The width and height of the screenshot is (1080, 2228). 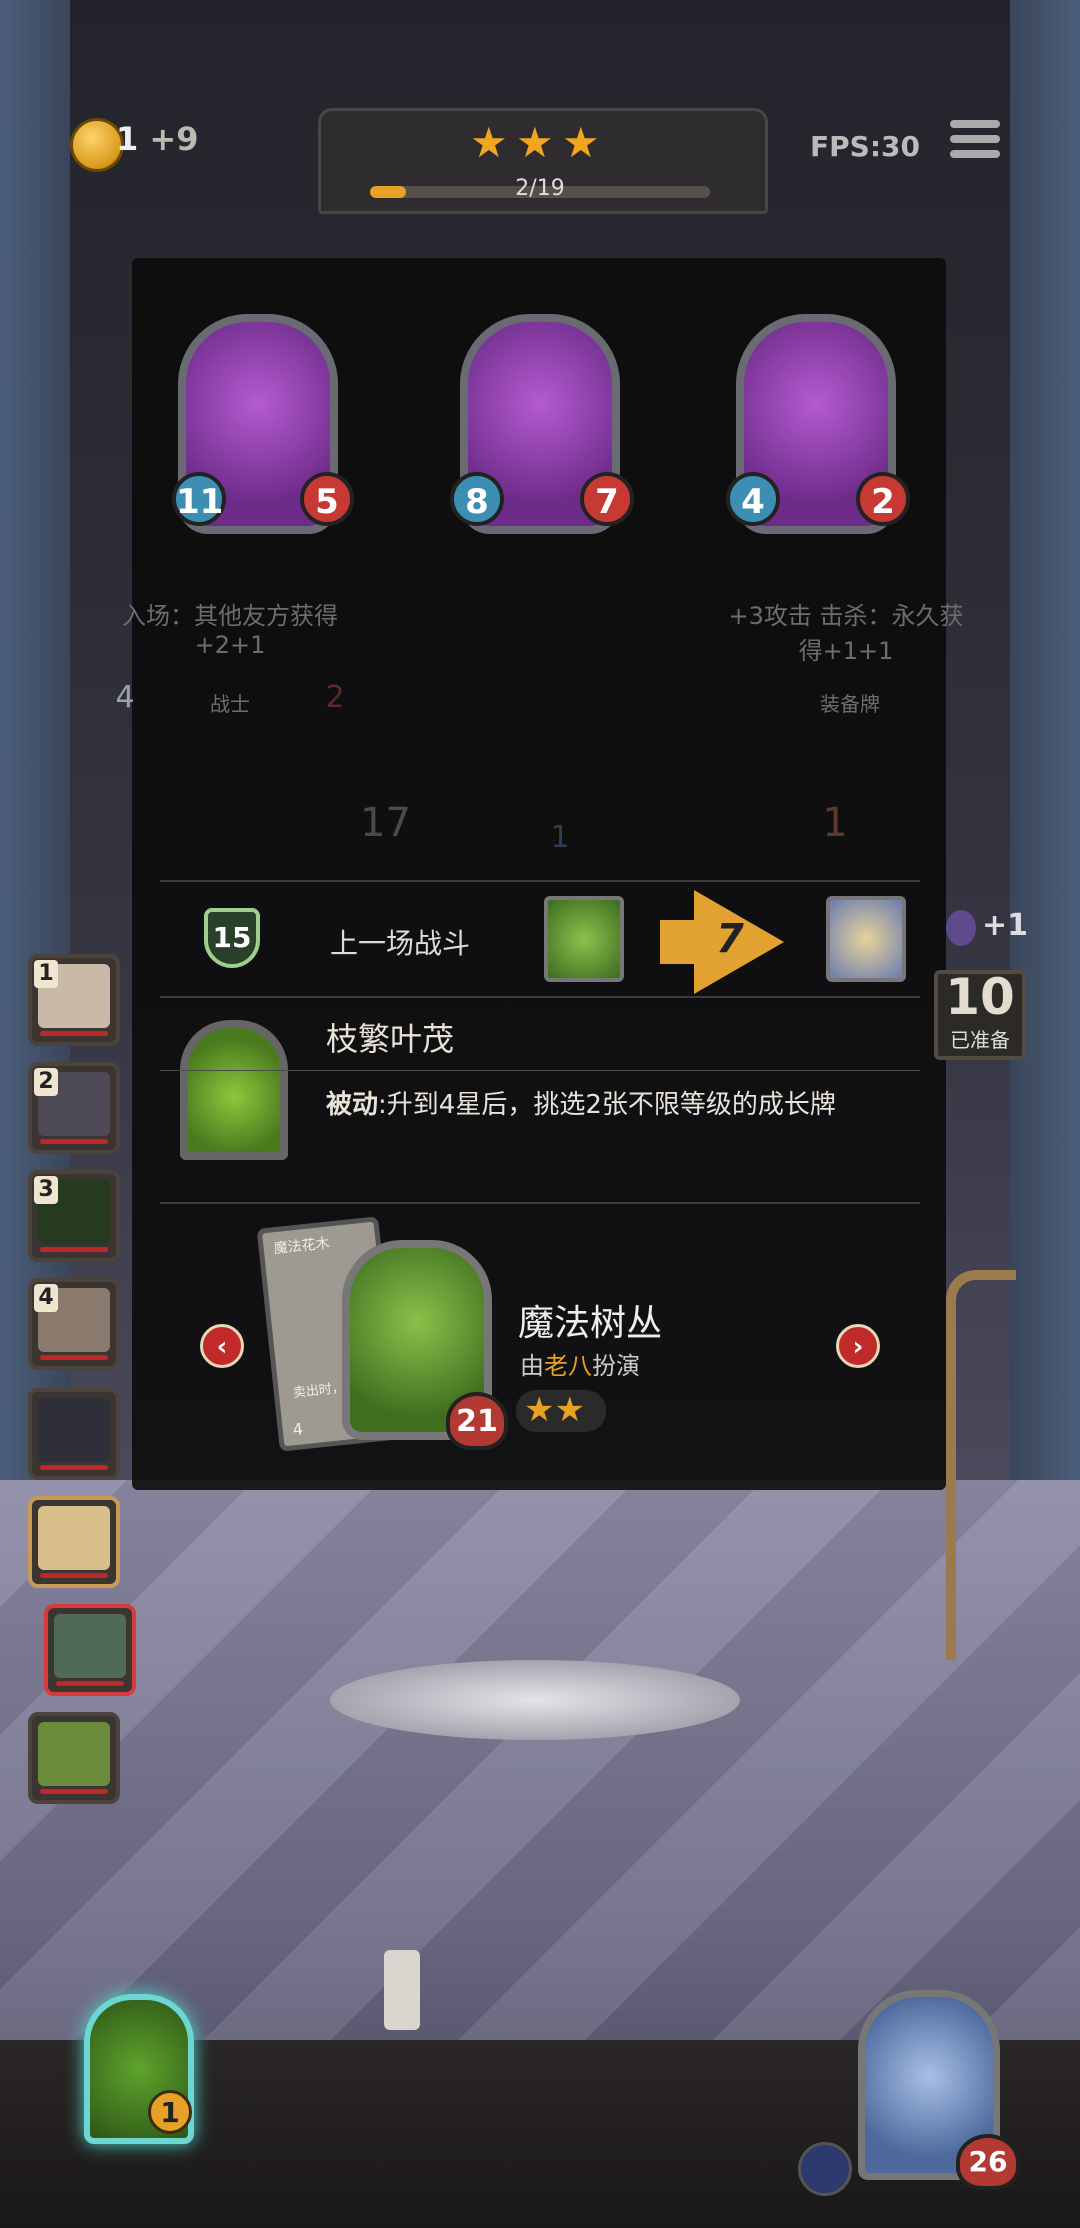 I want to click on card-desc-right: +3攻击 击杀：永久获得+1+1, so click(x=846, y=633).